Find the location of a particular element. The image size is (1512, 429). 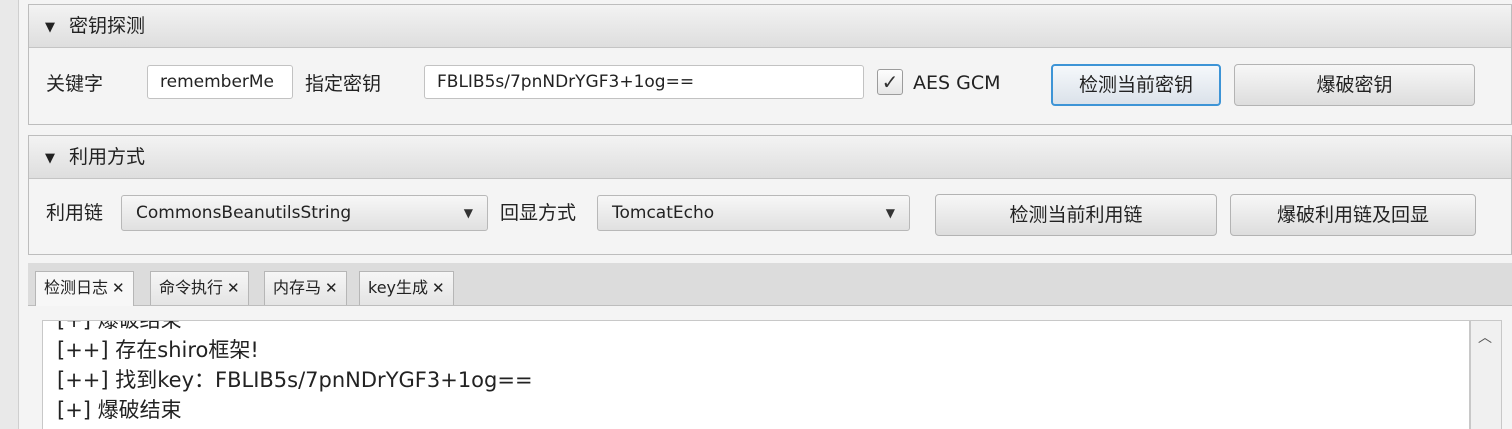

tab-label: key生成 is located at coordinates (398, 287).